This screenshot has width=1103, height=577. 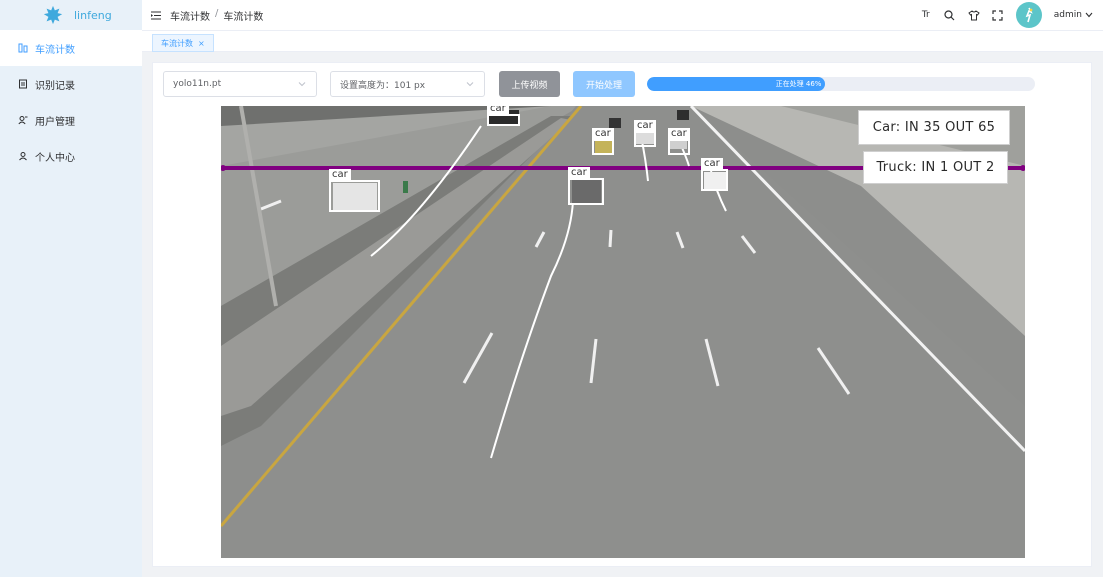 I want to click on tab-traffic-count: 车流计数 ×, so click(x=183, y=43).